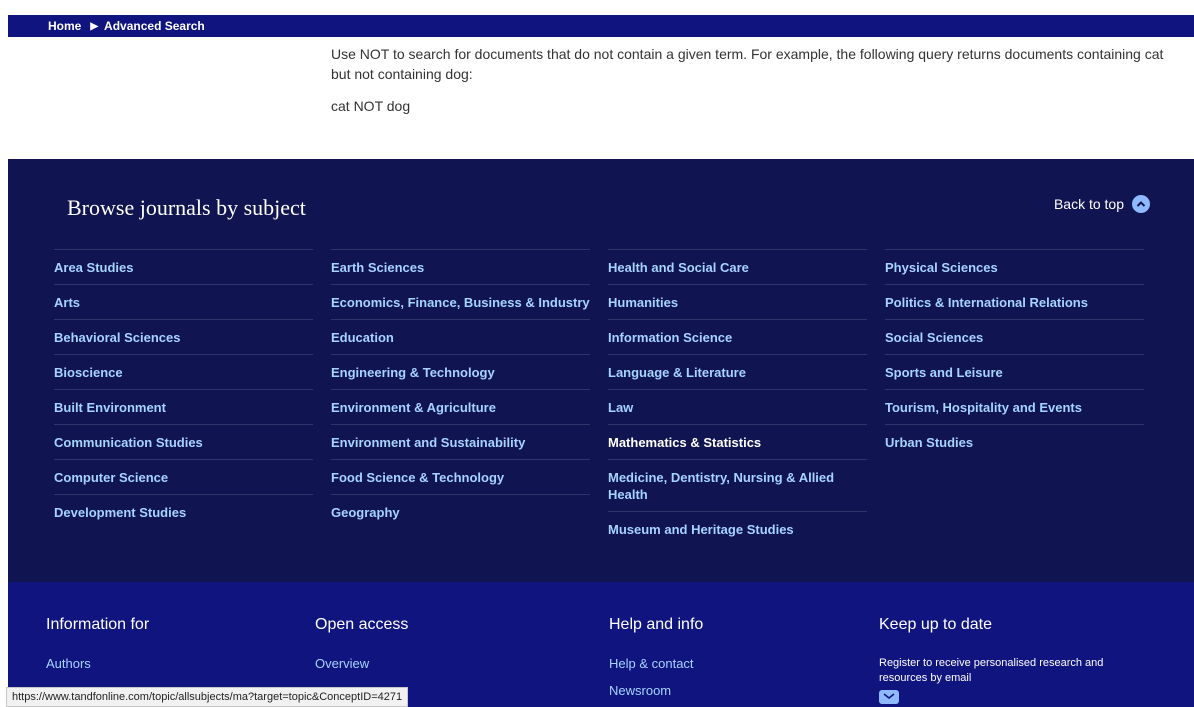 This screenshot has height=707, width=1194. What do you see at coordinates (935, 624) in the screenshot?
I see `footer-heading: Keep up to date` at bounding box center [935, 624].